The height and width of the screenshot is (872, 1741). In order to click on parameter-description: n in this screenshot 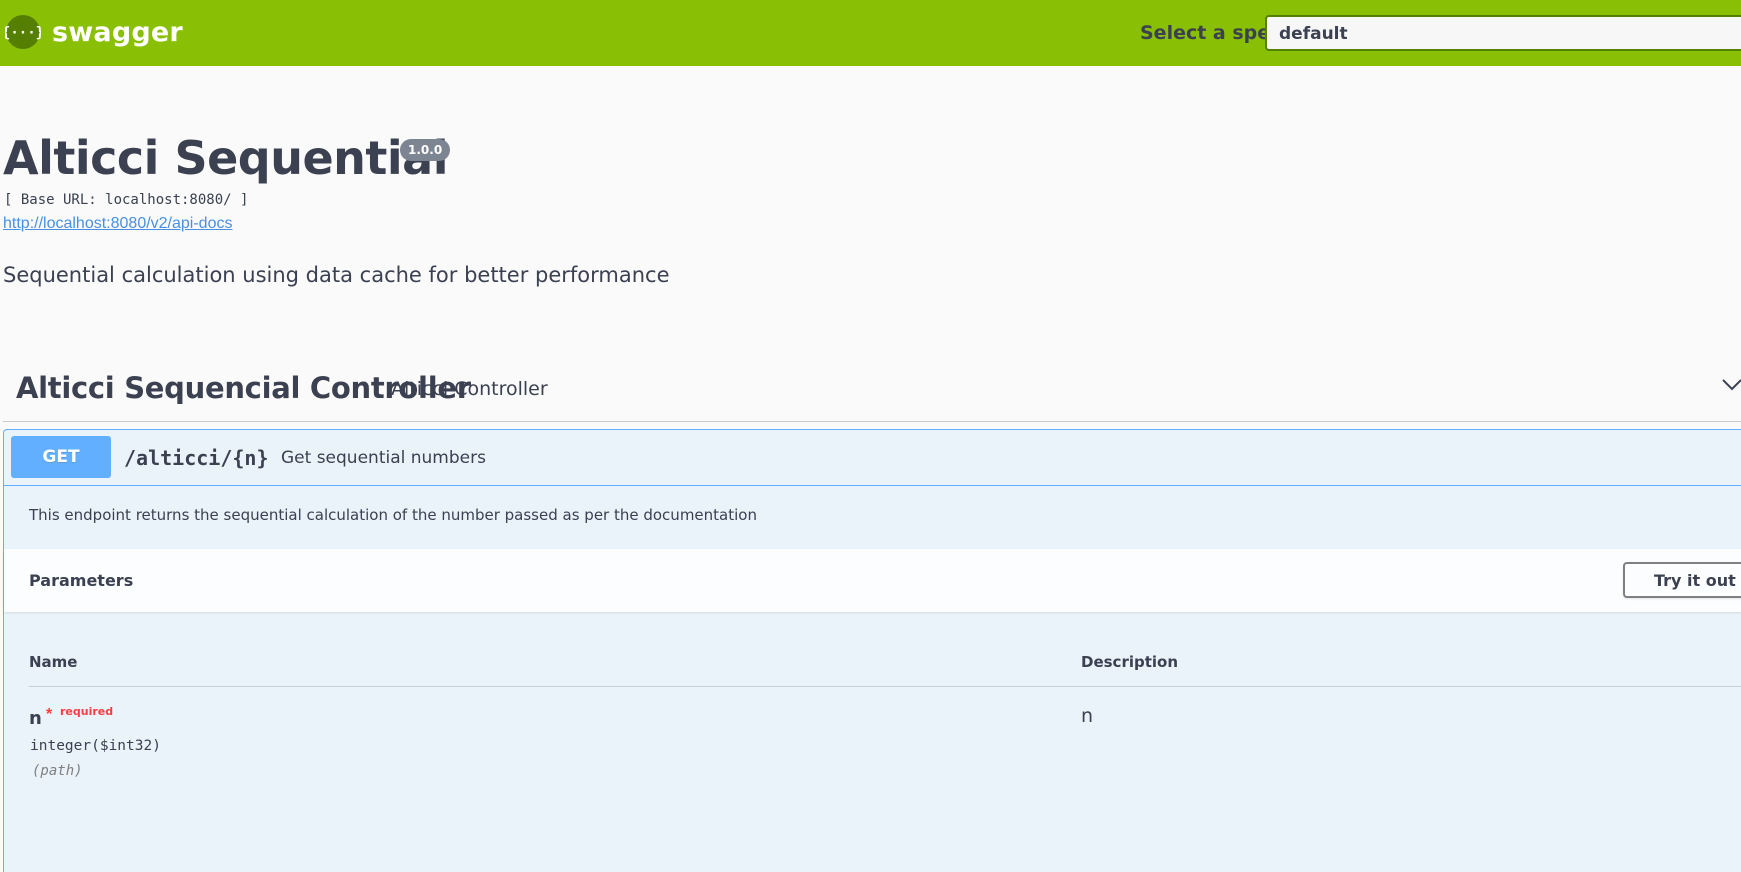, I will do `click(1087, 716)`.